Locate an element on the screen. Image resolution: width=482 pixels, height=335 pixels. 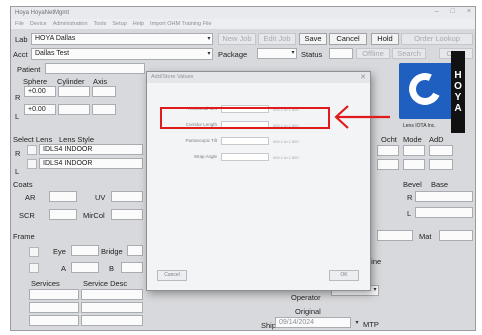
bevel-left-field is located at coordinates (444, 212).